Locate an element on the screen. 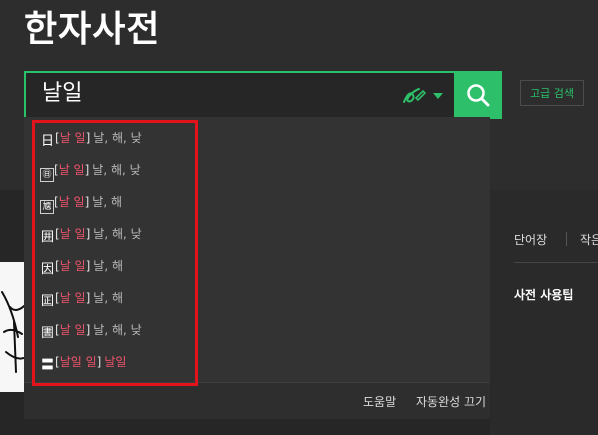  right-panel is located at coordinates (544, 312).